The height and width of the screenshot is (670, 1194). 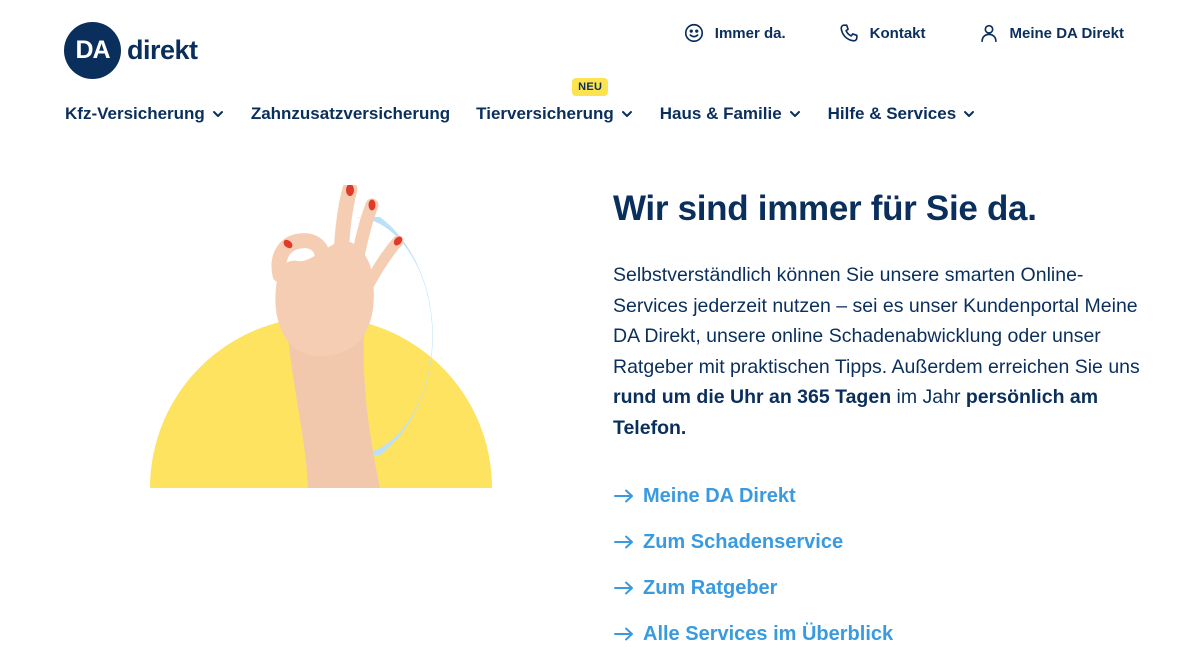 I want to click on nav-label: Kfz-Versicherung, so click(x=135, y=113).